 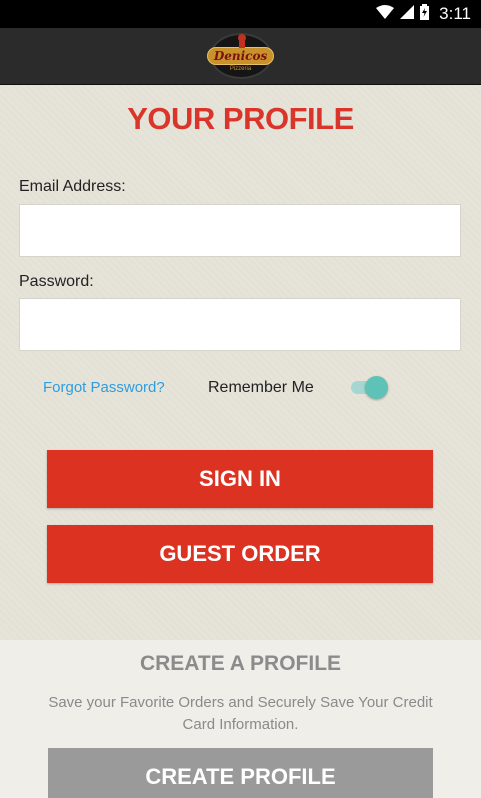 I want to click on signal-icon, so click(x=407, y=14).